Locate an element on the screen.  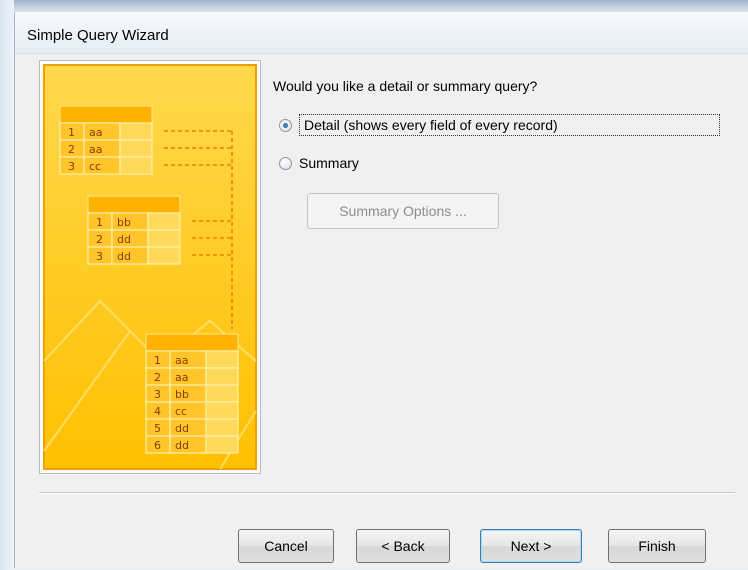
result-table-row-number: 3 is located at coordinates (157, 394).